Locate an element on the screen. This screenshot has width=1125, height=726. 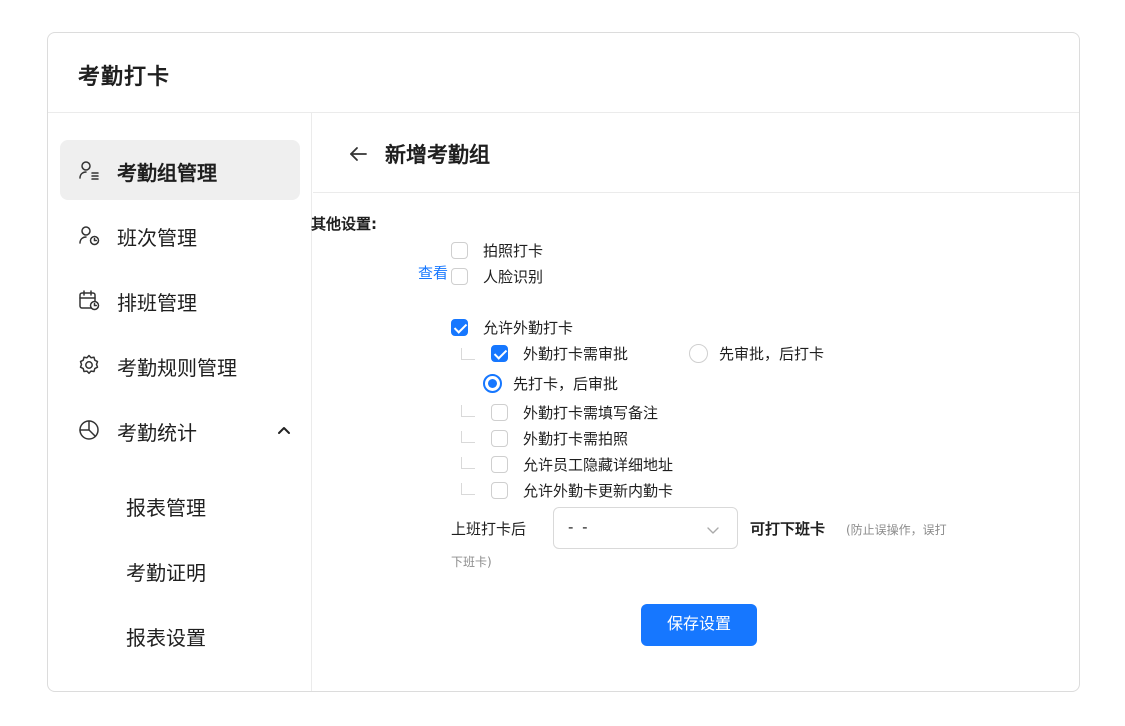
sidebar-subitem-label: 报表管理 is located at coordinates (166, 508).